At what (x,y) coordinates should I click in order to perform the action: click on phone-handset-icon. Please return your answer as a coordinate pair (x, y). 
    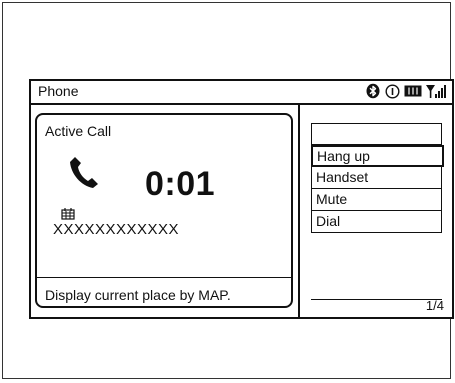
    Looking at the image, I should click on (84, 174).